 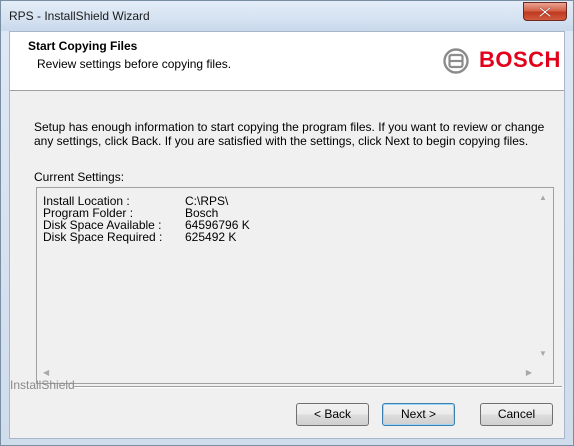 I want to click on page-subtitle: Review settings before copying files., so click(x=134, y=64).